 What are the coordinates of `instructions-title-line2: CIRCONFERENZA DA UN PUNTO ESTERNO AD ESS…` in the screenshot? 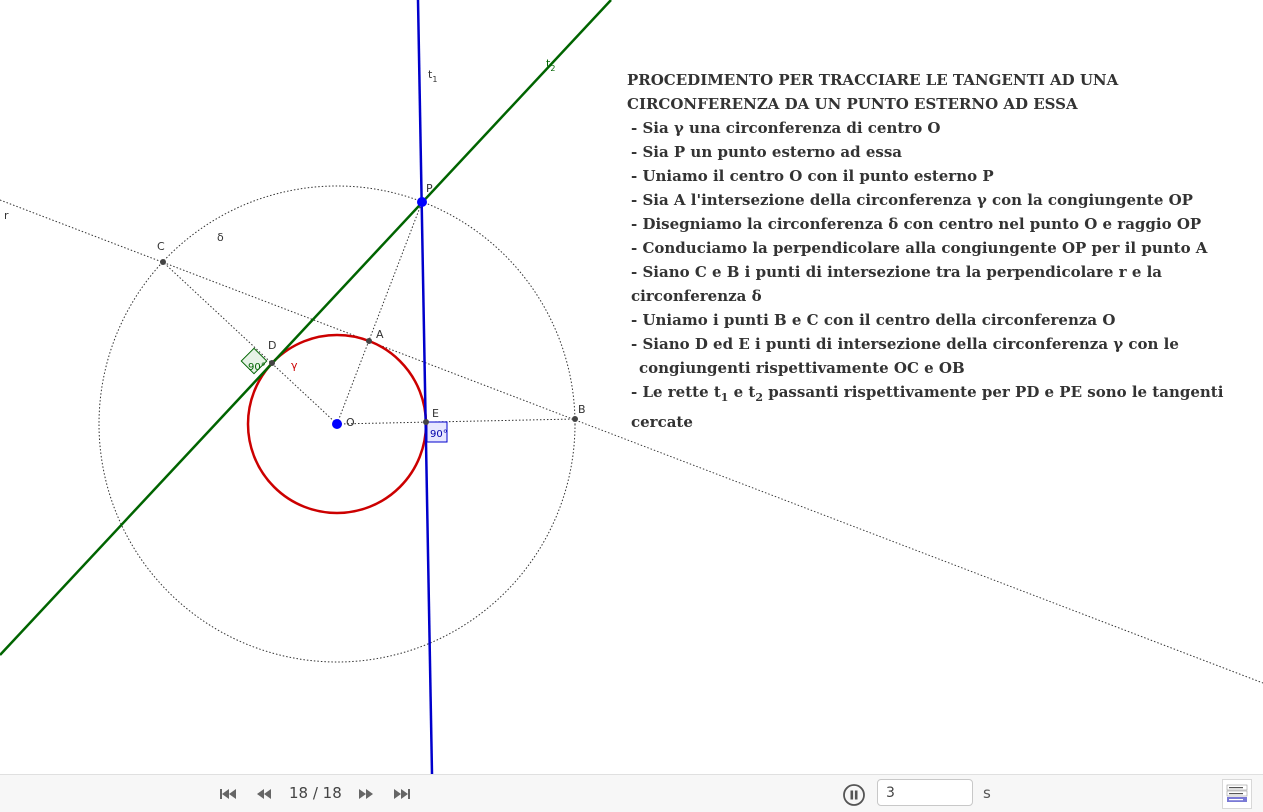 It's located at (852, 104).